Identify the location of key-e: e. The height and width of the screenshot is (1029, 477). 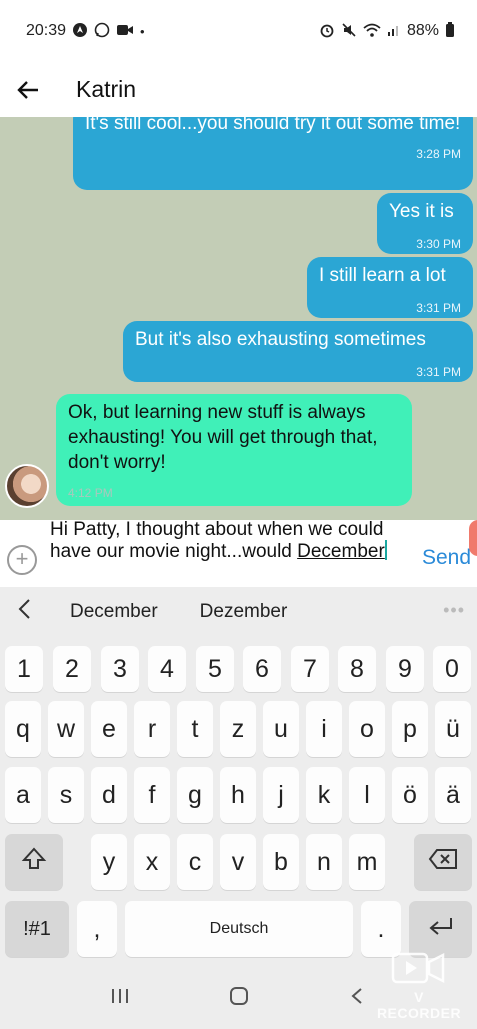
(109, 729).